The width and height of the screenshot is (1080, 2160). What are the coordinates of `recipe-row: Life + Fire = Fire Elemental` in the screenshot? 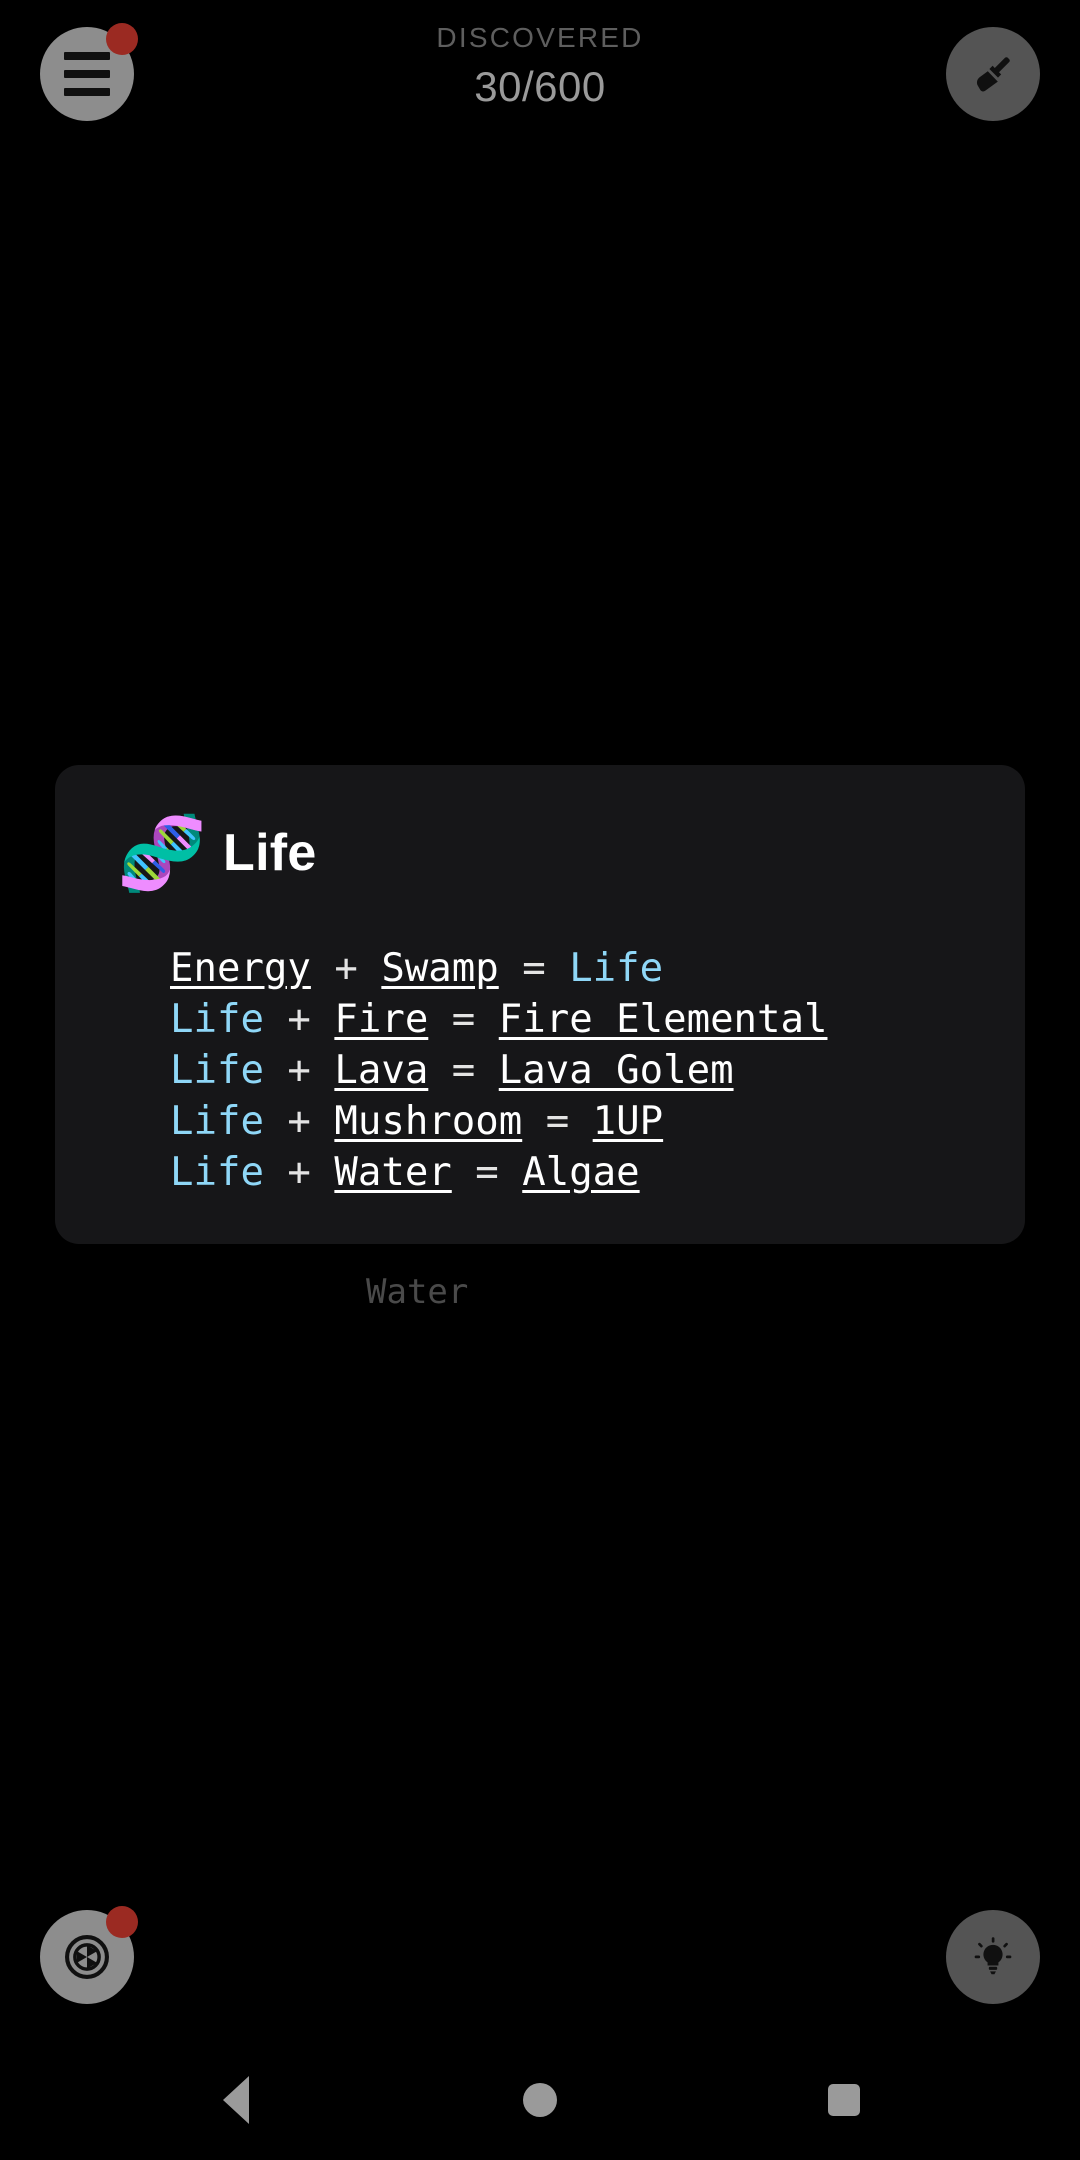 It's located at (597, 1019).